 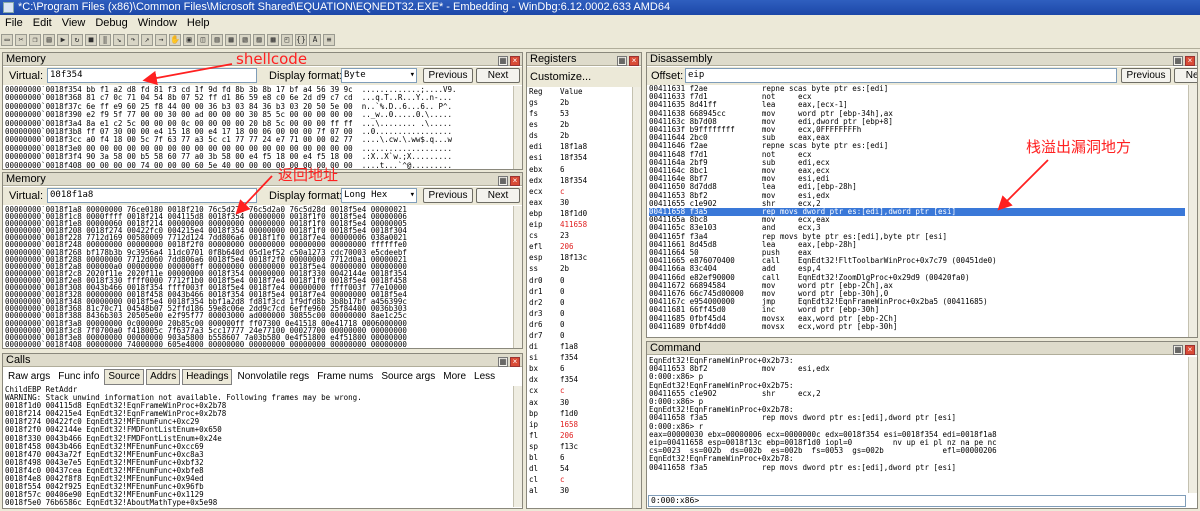 I want to click on options-icon: ≡, so click(x=329, y=40).